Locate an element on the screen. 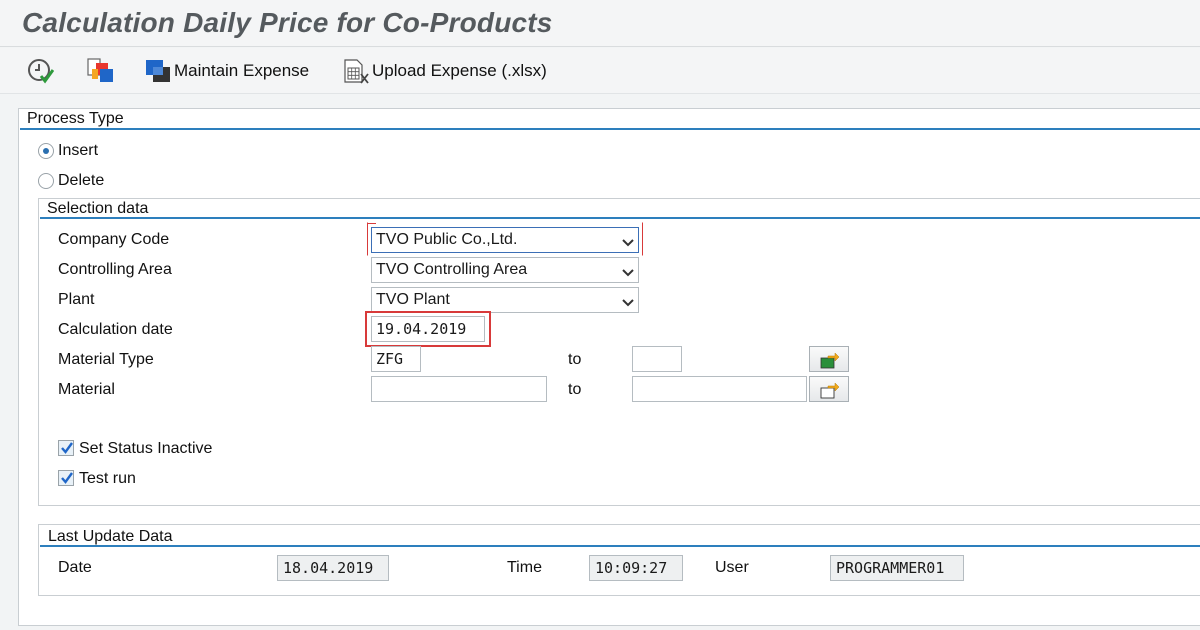 Image resolution: width=1200 pixels, height=630 pixels. controlling-area-value: TVO Controlling Area is located at coordinates (452, 269).